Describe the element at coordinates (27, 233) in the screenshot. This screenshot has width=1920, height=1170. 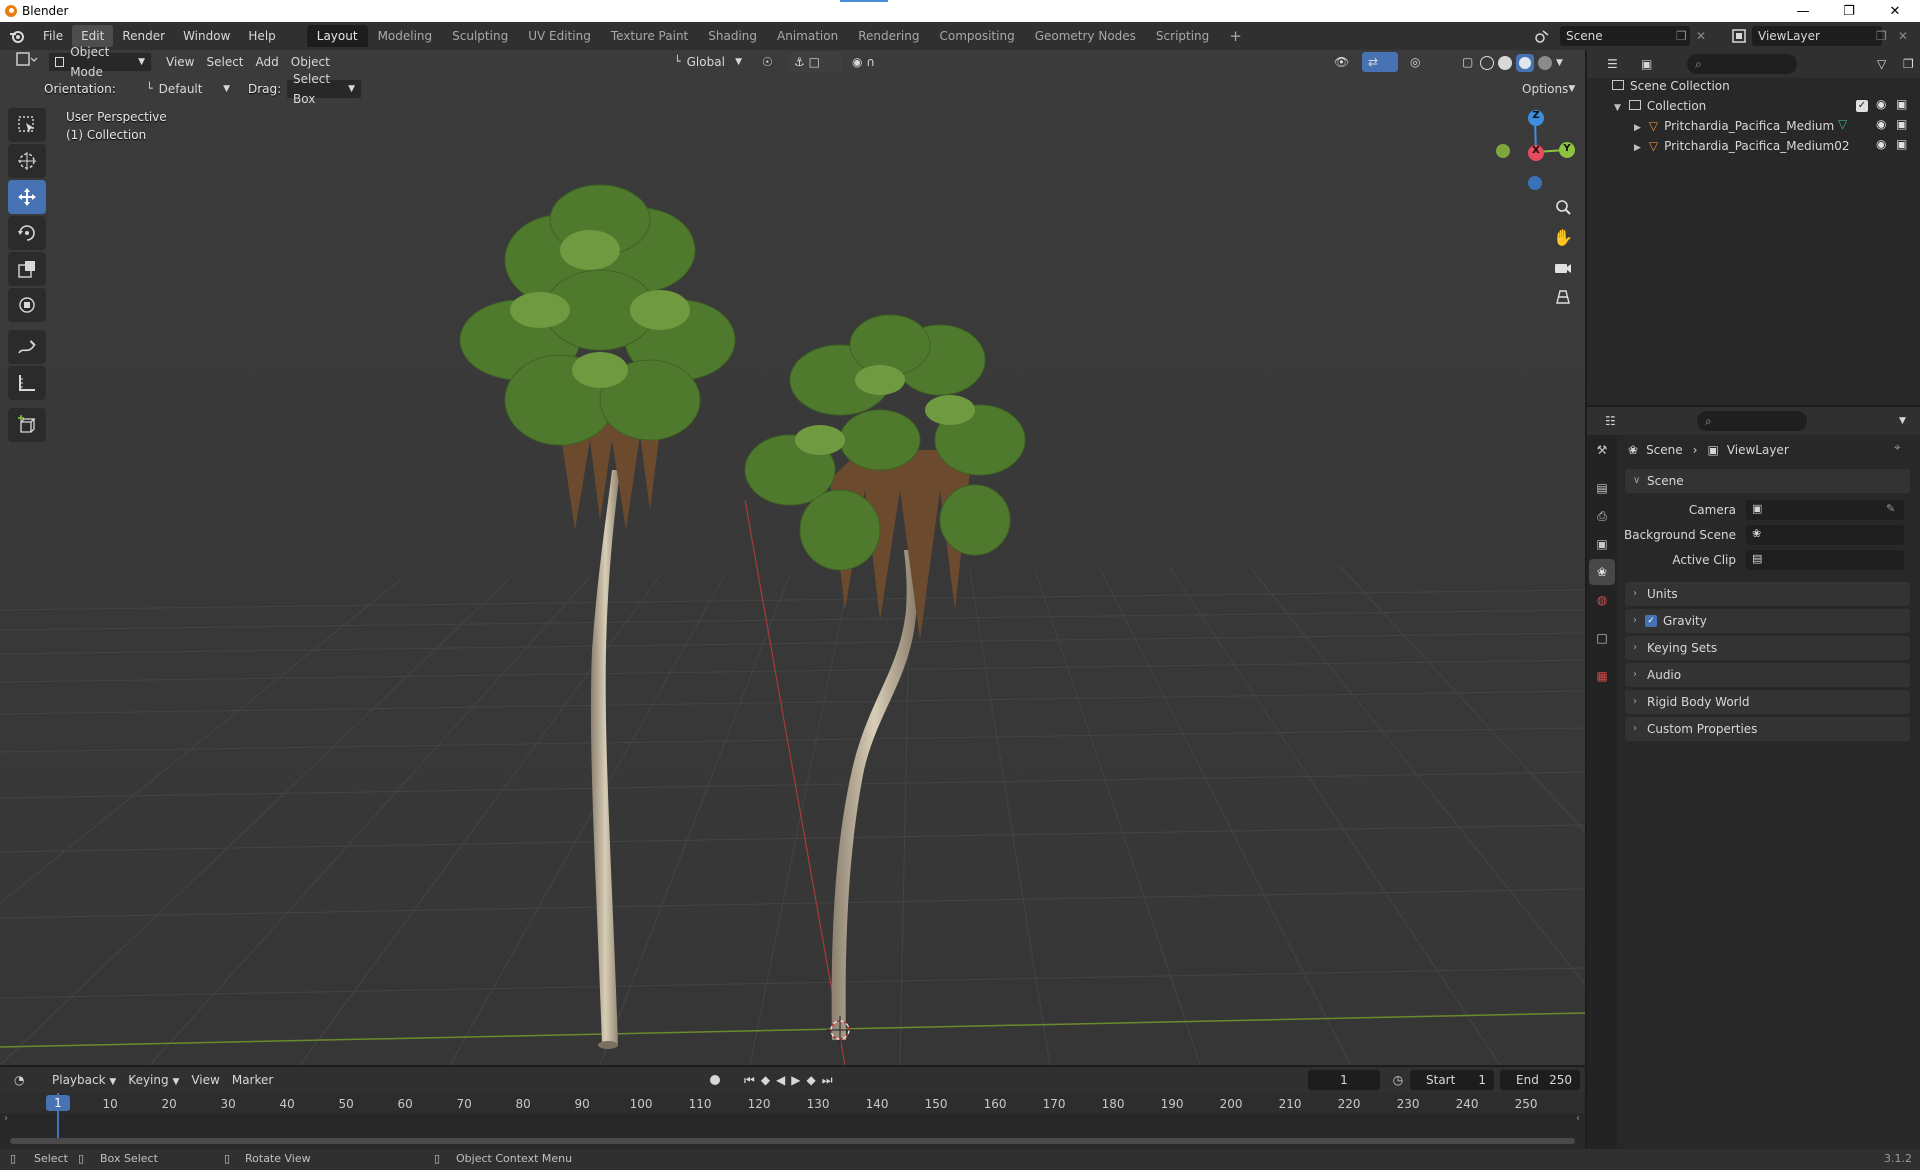
I see `rotate-tool` at that location.